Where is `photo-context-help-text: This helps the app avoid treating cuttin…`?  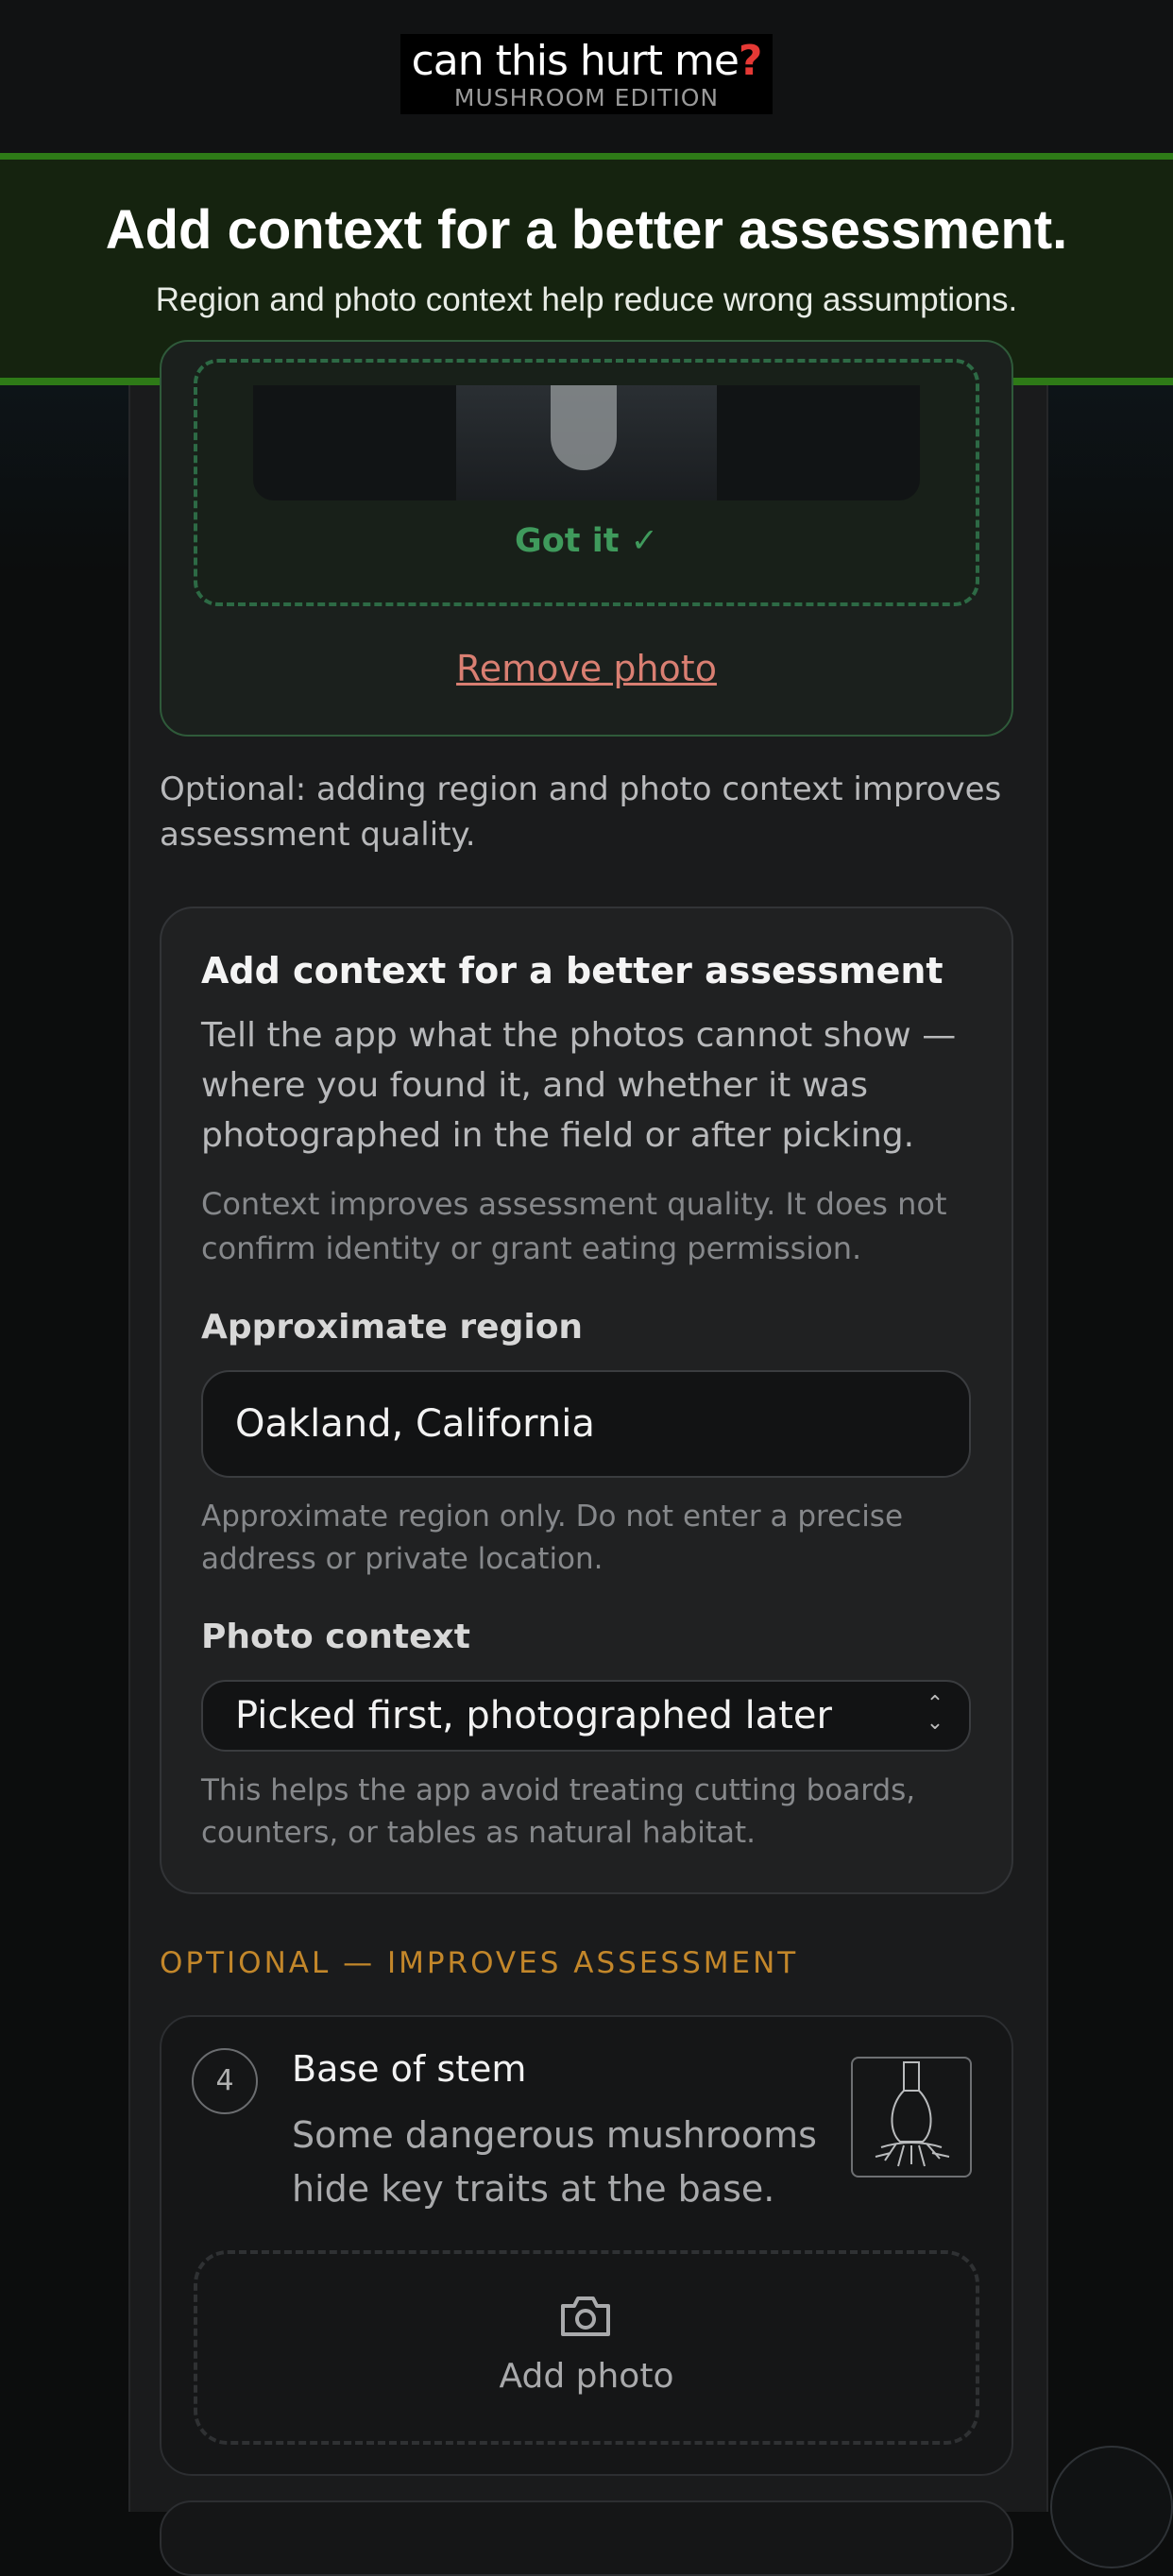 photo-context-help-text: This helps the app avoid treating cuttin… is located at coordinates (558, 1811).